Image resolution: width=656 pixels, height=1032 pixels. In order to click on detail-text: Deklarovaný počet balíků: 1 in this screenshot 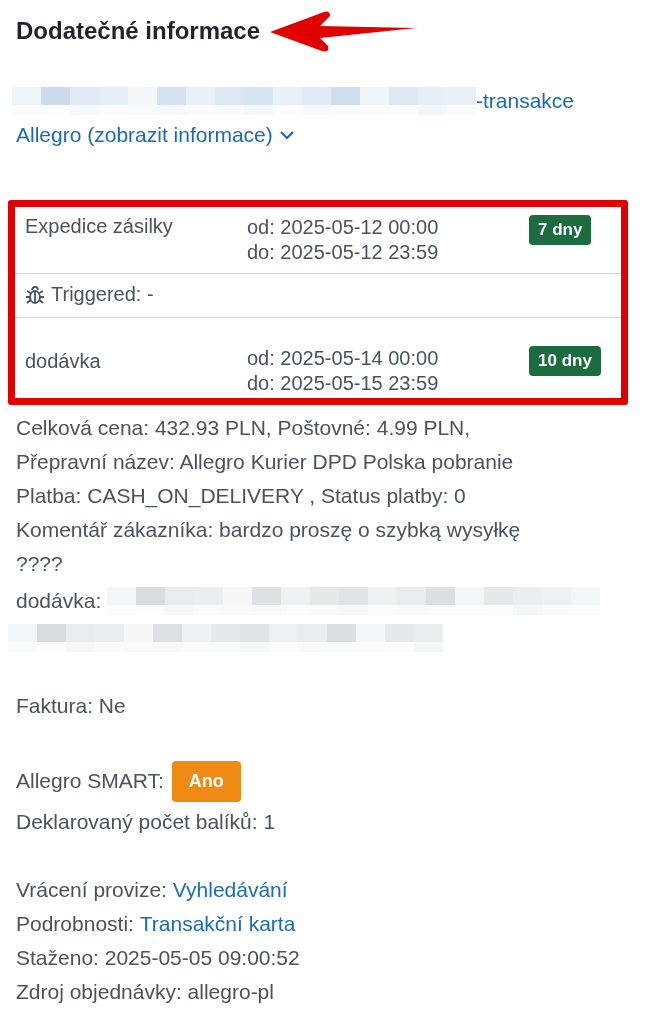, I will do `click(146, 822)`.